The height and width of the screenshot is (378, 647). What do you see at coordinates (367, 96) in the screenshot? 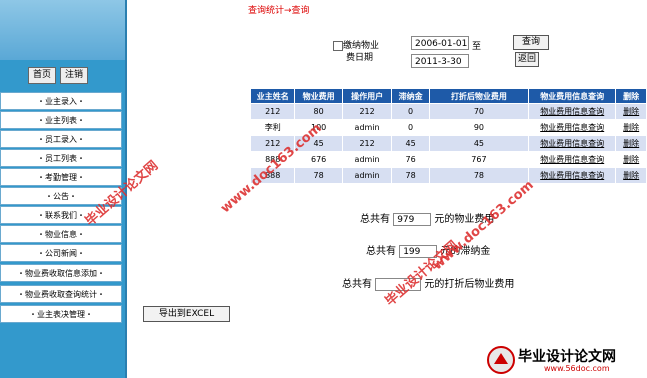
I see `col-operator: 操作用户` at bounding box center [367, 96].